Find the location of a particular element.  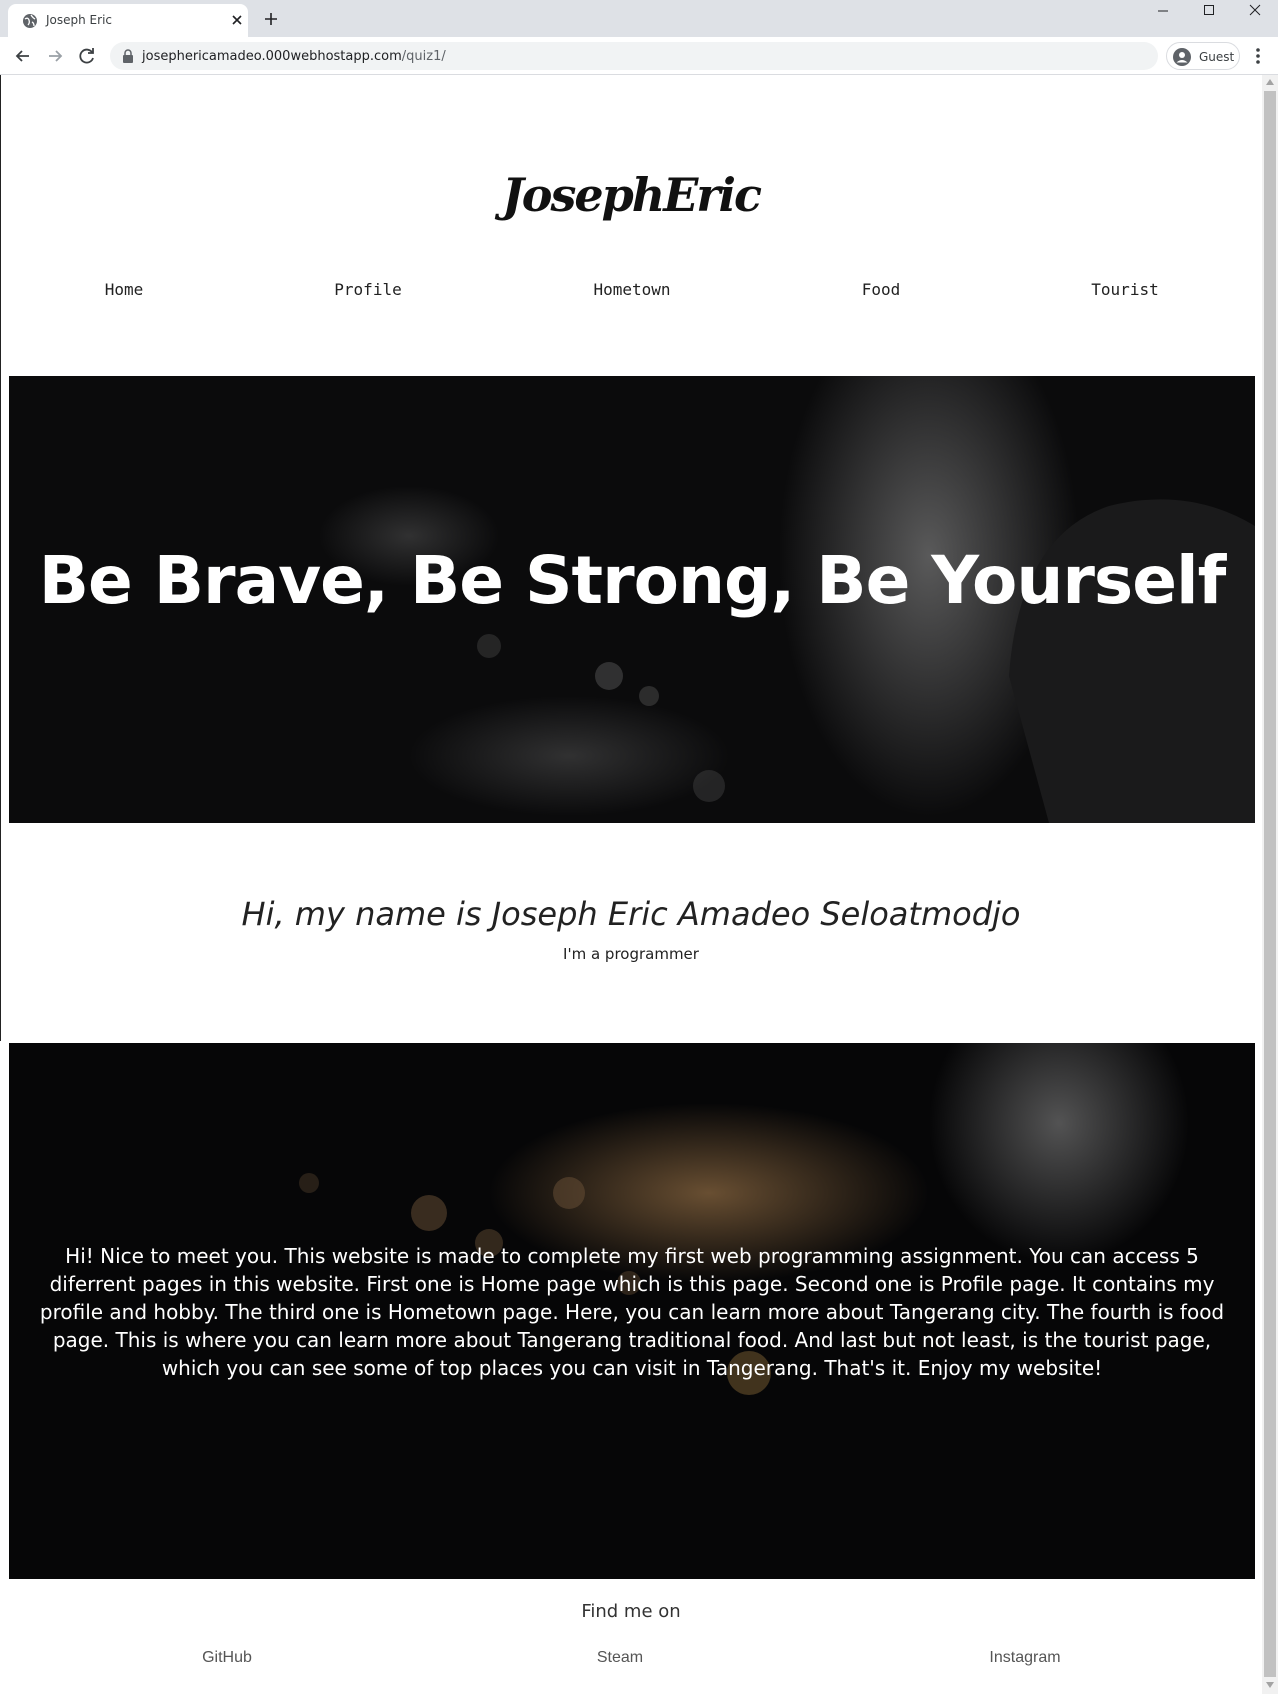

instagram-link: Instagram is located at coordinates (1024, 1658).